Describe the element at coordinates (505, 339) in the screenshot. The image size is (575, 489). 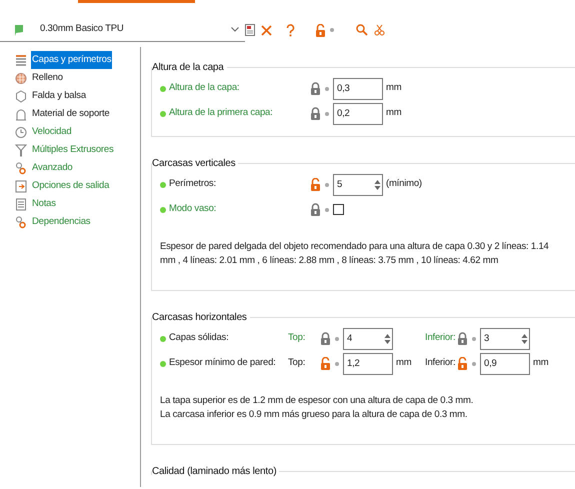
I see `spin-field: 3` at that location.